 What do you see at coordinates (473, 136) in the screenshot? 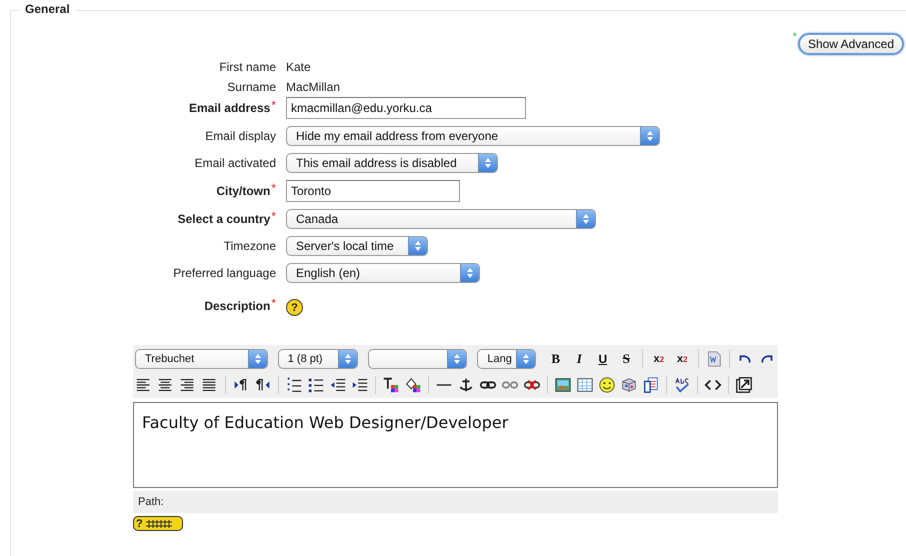
I see `select-field: Hide my email address from everyone` at bounding box center [473, 136].